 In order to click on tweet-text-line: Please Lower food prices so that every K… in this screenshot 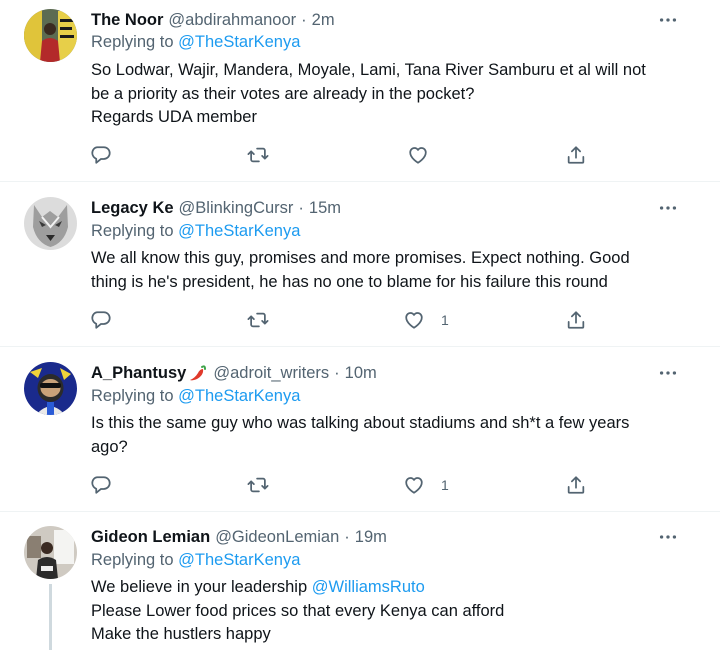, I will do `click(298, 610)`.